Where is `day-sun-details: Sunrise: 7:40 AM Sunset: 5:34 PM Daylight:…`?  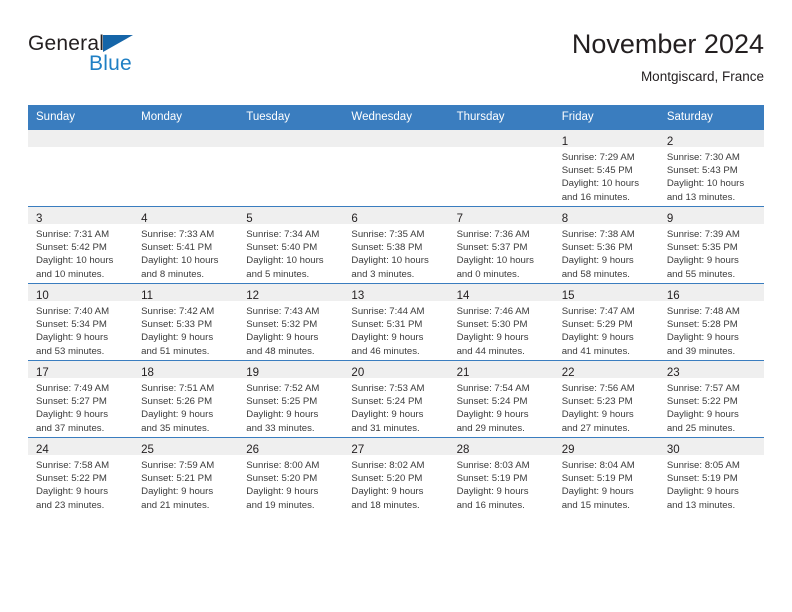 day-sun-details: Sunrise: 7:40 AM Sunset: 5:34 PM Daylight:… is located at coordinates (80, 329).